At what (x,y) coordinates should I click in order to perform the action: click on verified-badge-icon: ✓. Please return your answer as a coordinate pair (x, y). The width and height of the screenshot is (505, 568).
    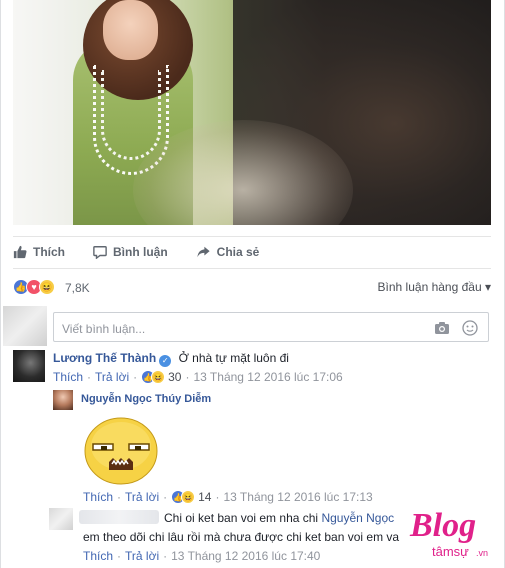
    Looking at the image, I should click on (165, 360).